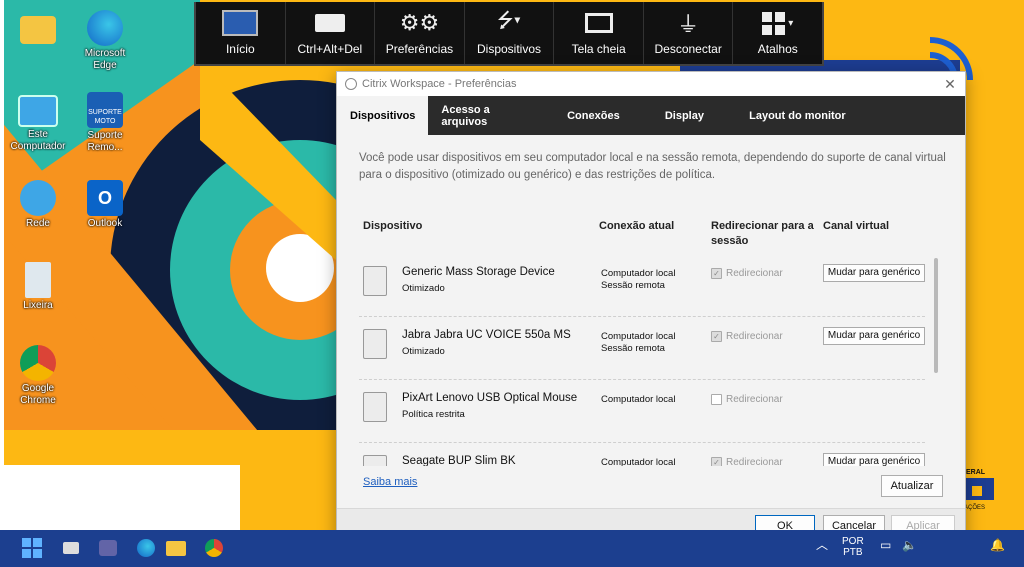 The height and width of the screenshot is (567, 1024). I want to click on task-view-icon, so click(71, 548).